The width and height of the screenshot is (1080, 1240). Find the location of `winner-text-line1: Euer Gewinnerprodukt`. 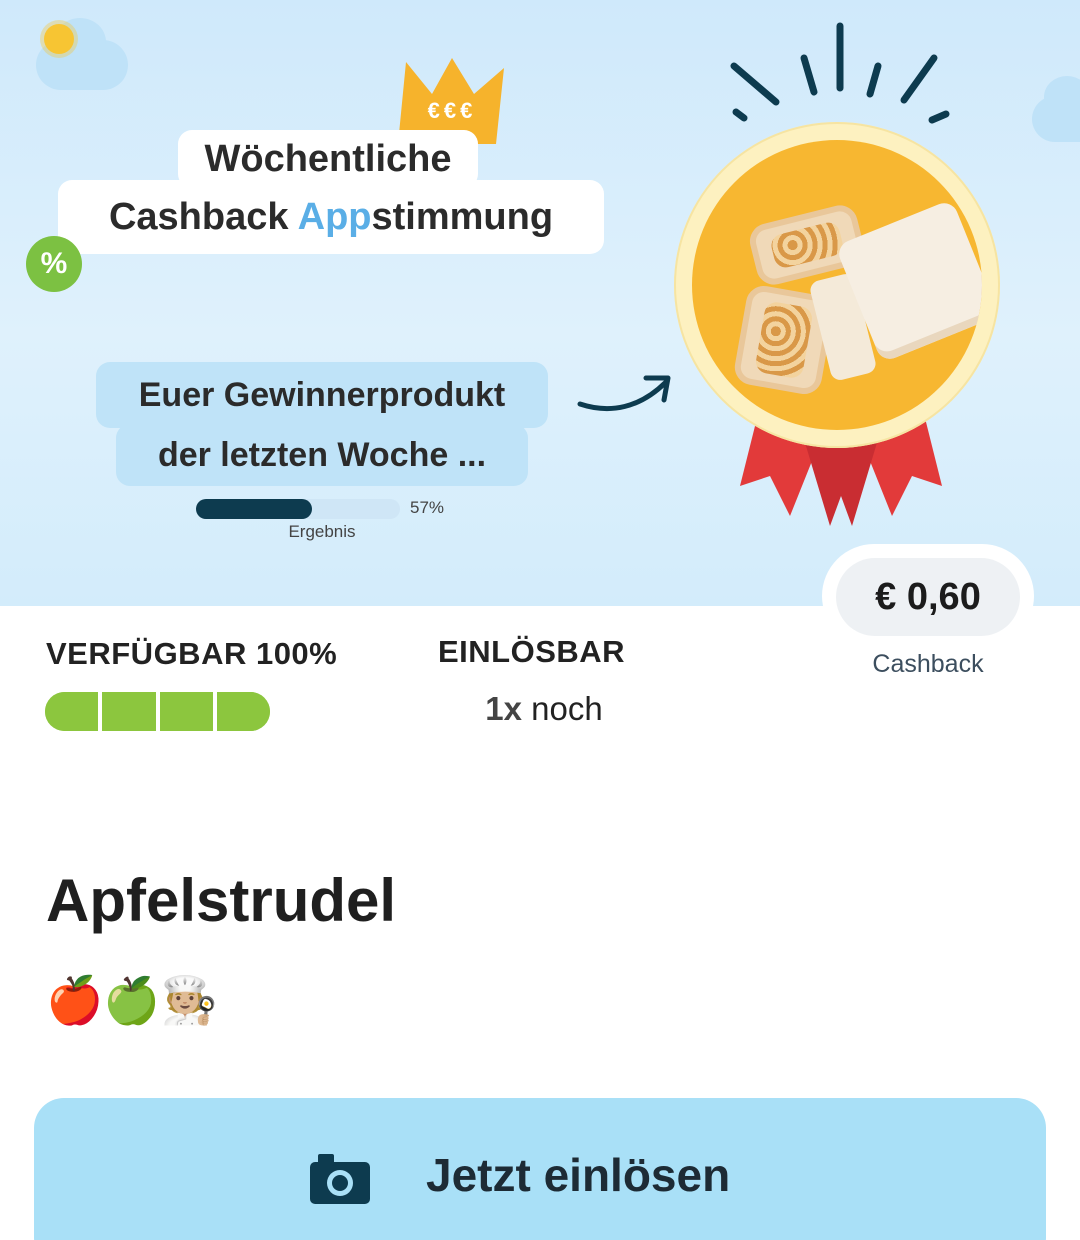

winner-text-line1: Euer Gewinnerprodukt is located at coordinates (322, 395).